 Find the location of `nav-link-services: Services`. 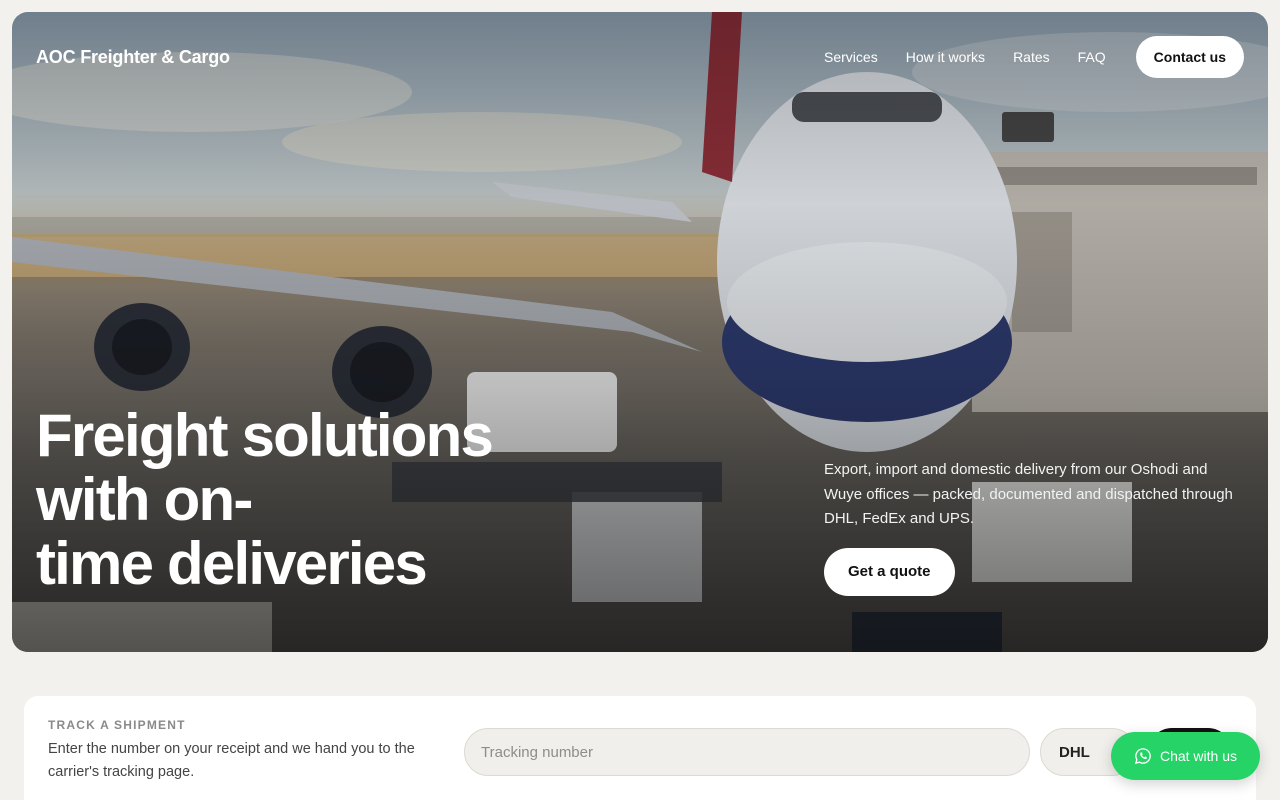

nav-link-services: Services is located at coordinates (851, 57).